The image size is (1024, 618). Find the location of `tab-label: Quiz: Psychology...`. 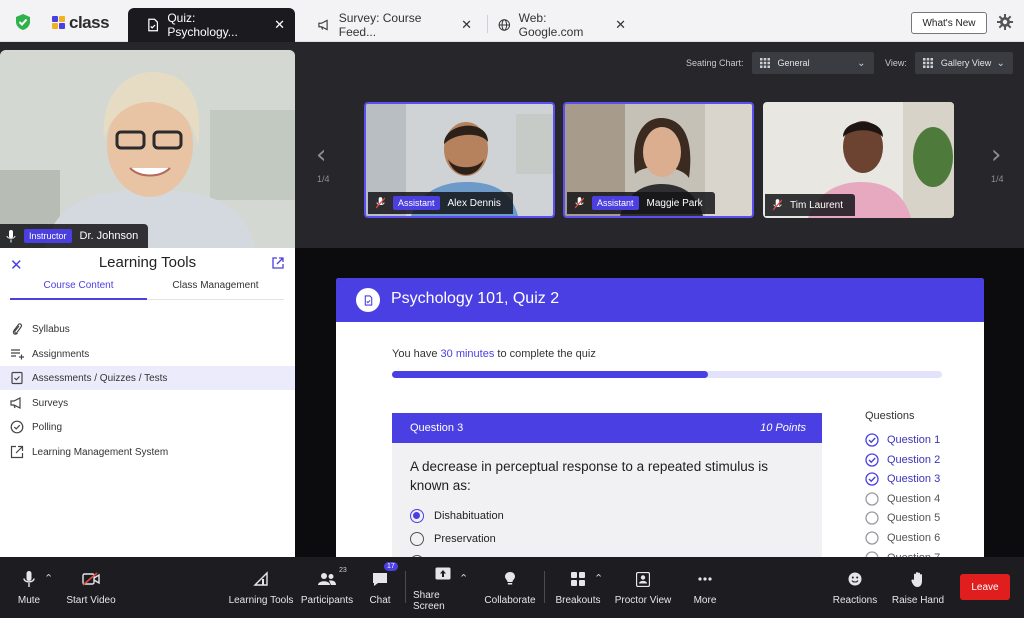

tab-label: Quiz: Psychology... is located at coordinates (202, 25).